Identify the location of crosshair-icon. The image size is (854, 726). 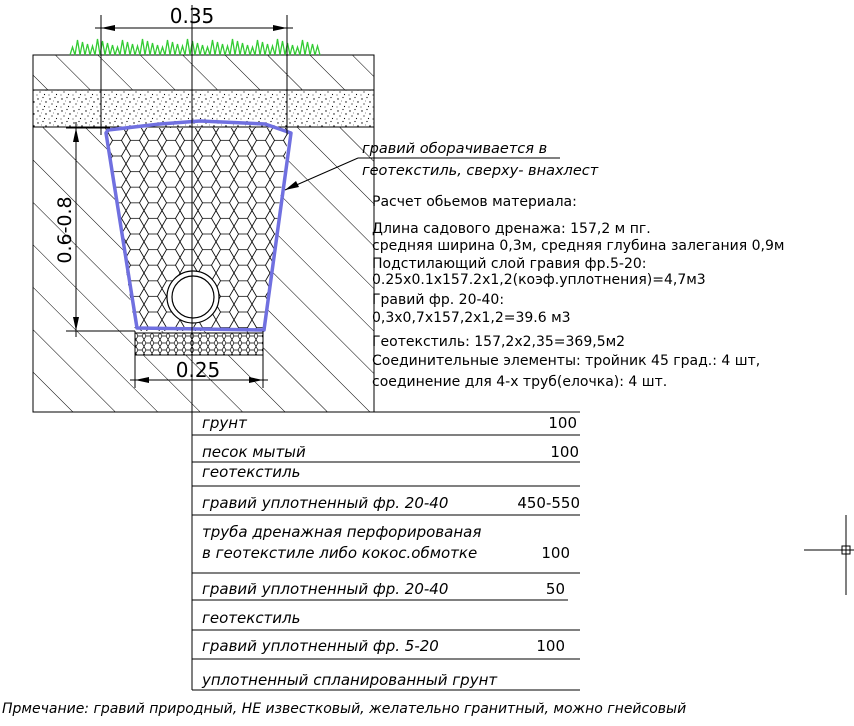
(829, 555).